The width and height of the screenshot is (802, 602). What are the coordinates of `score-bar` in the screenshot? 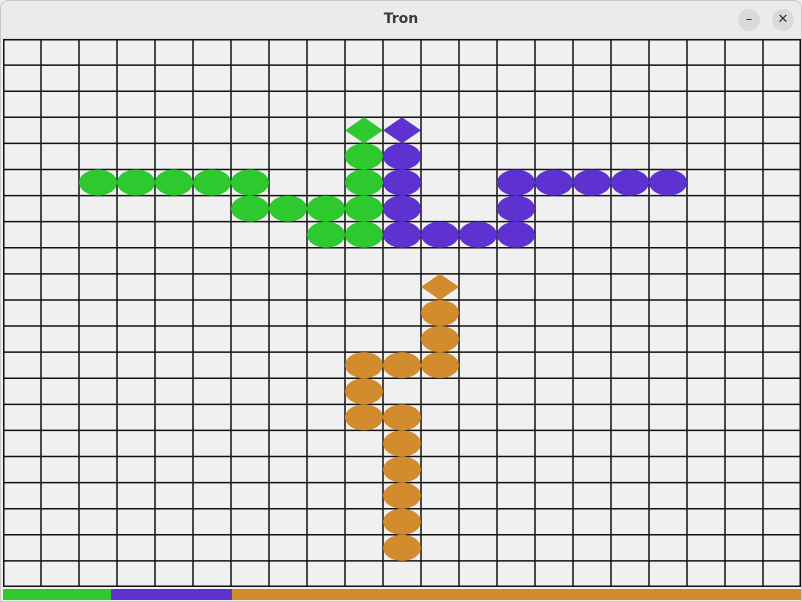 It's located at (402, 594).